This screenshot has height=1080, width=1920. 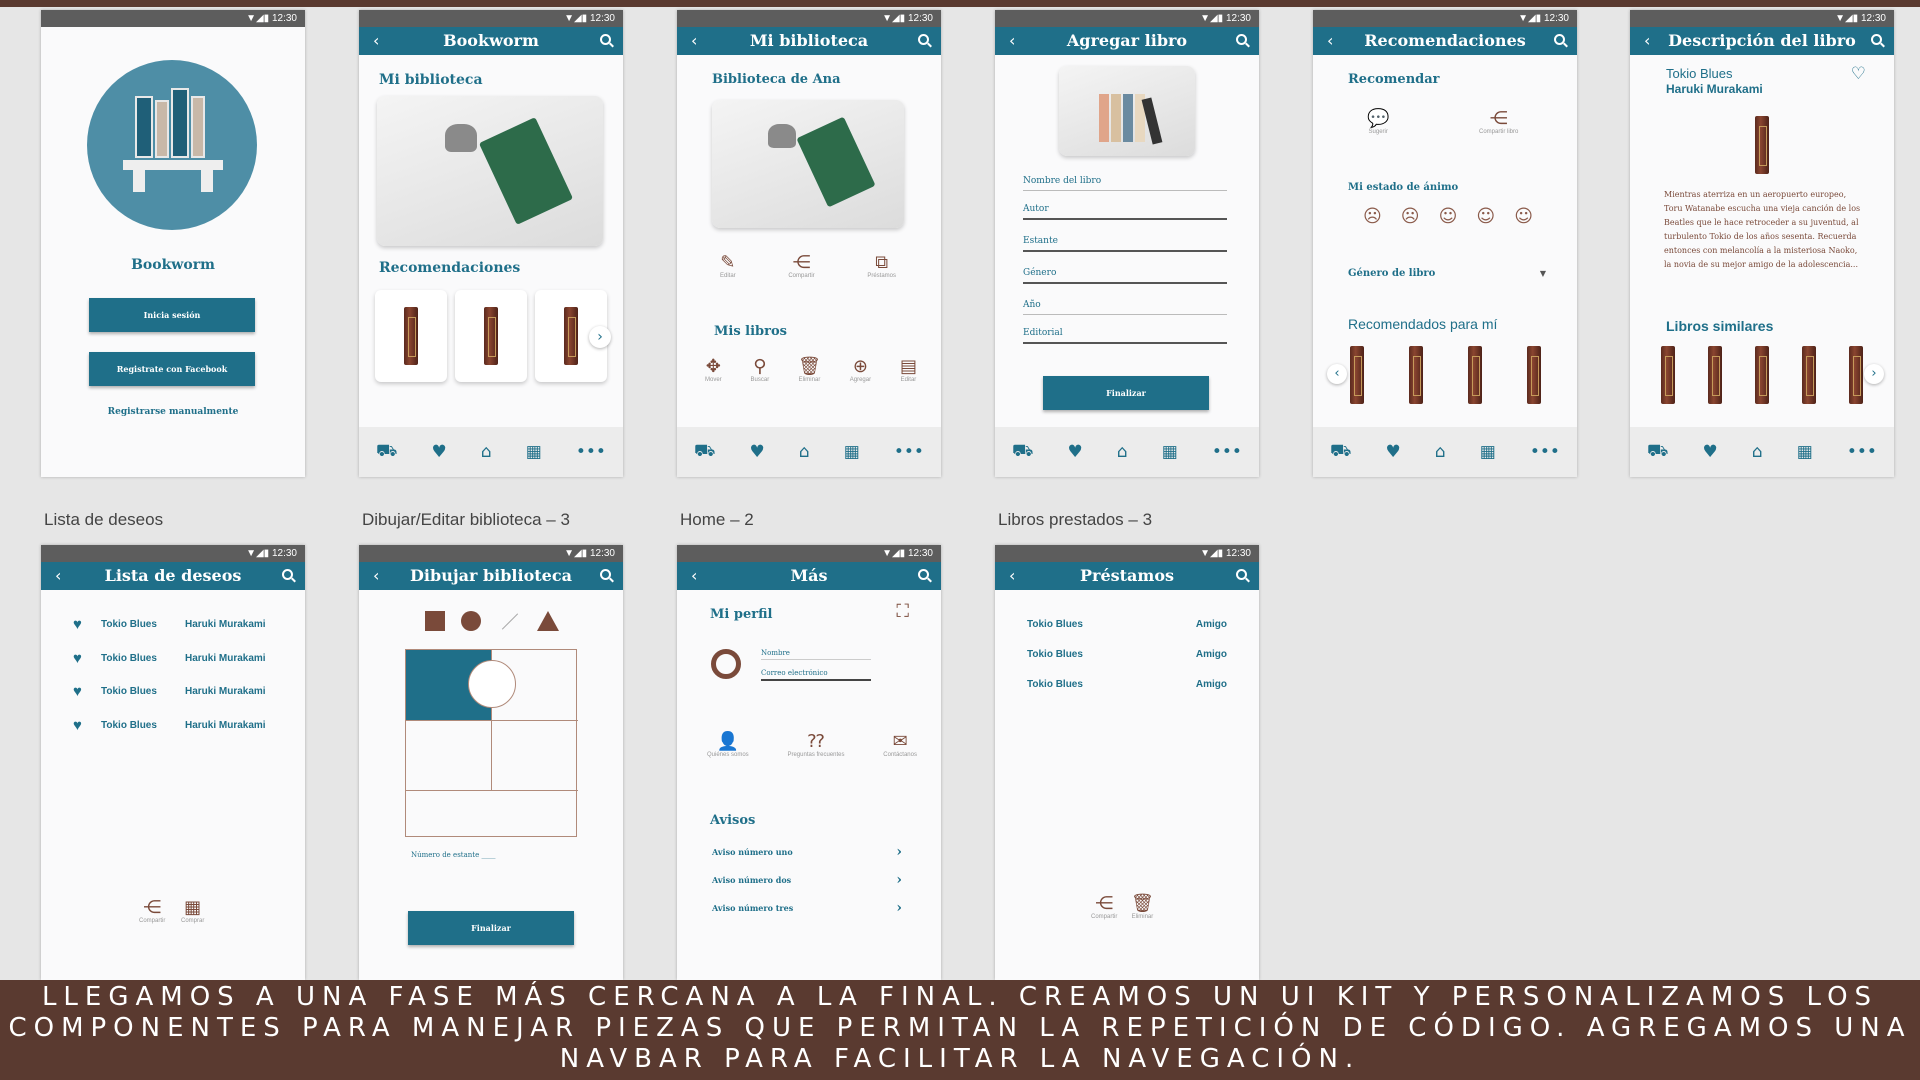 What do you see at coordinates (435, 621) in the screenshot?
I see `square-tool-icon` at bounding box center [435, 621].